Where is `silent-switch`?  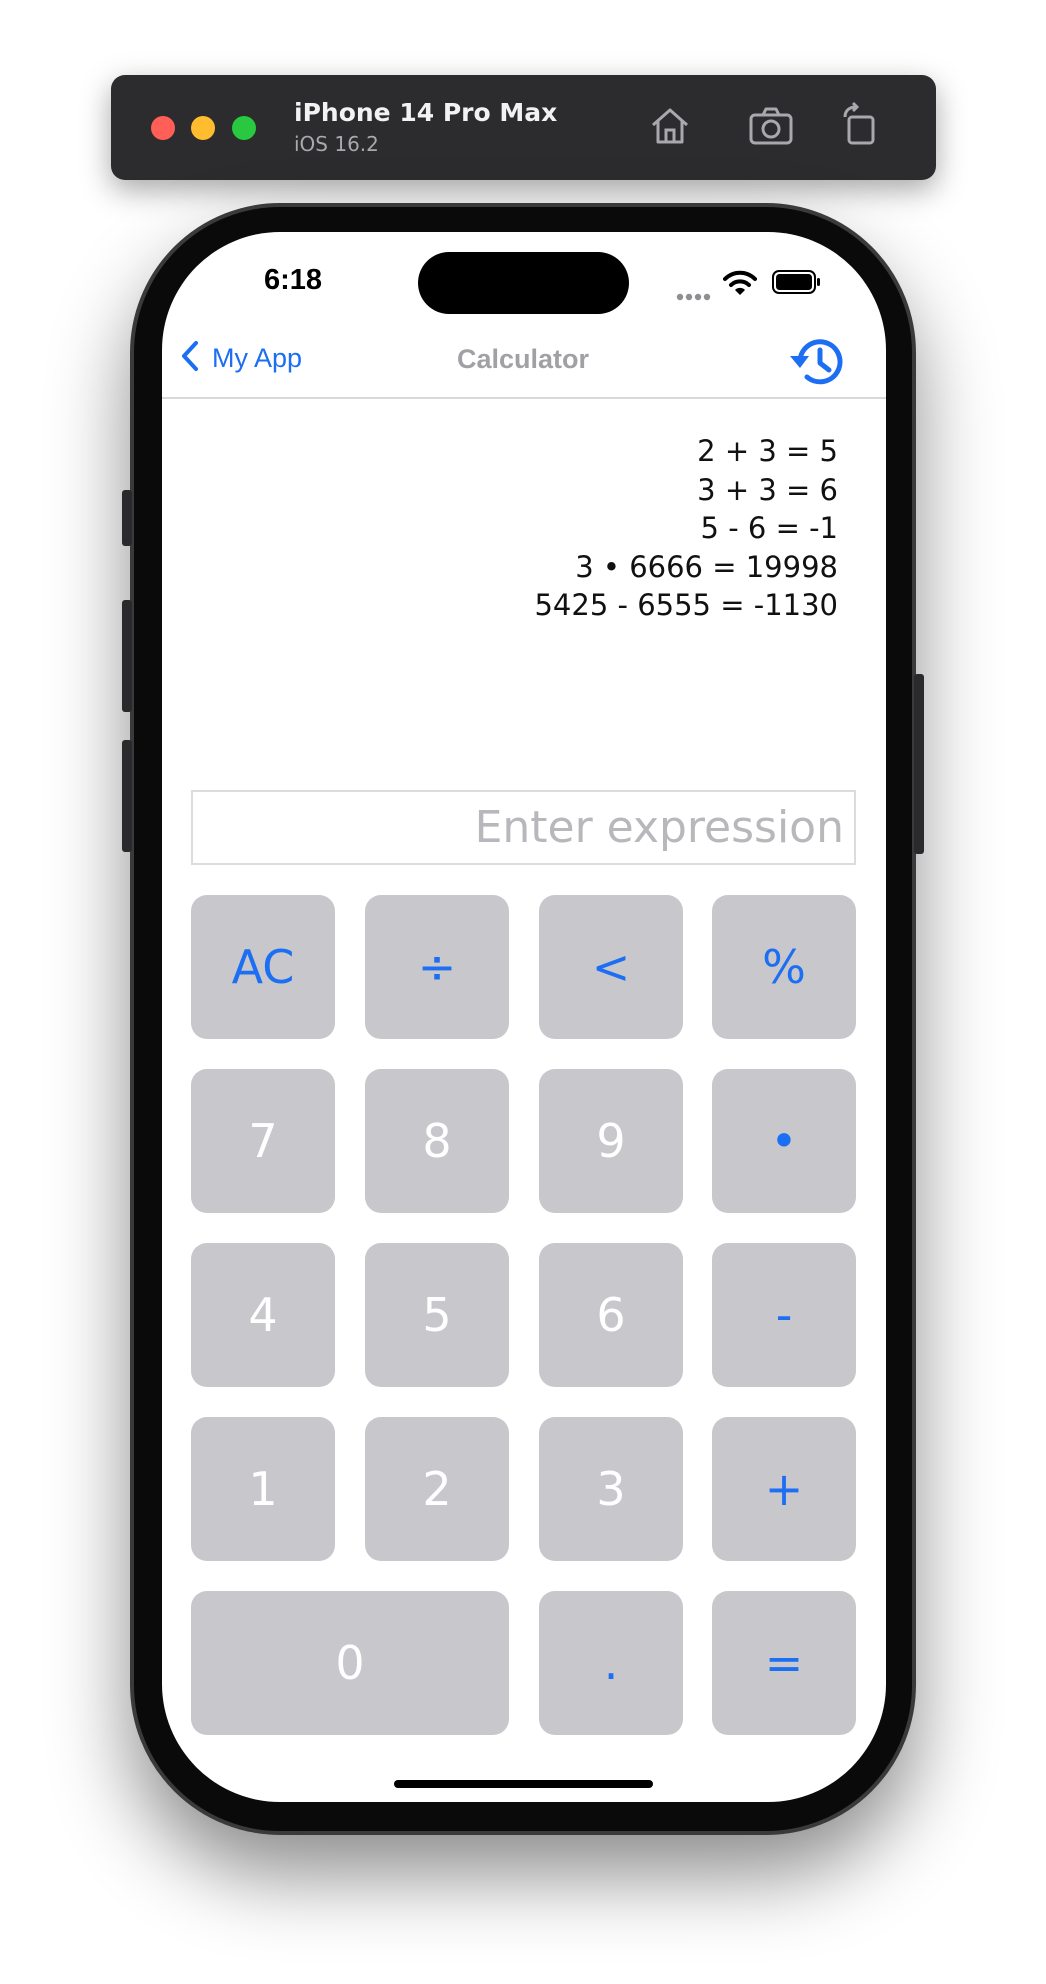
silent-switch is located at coordinates (127, 518).